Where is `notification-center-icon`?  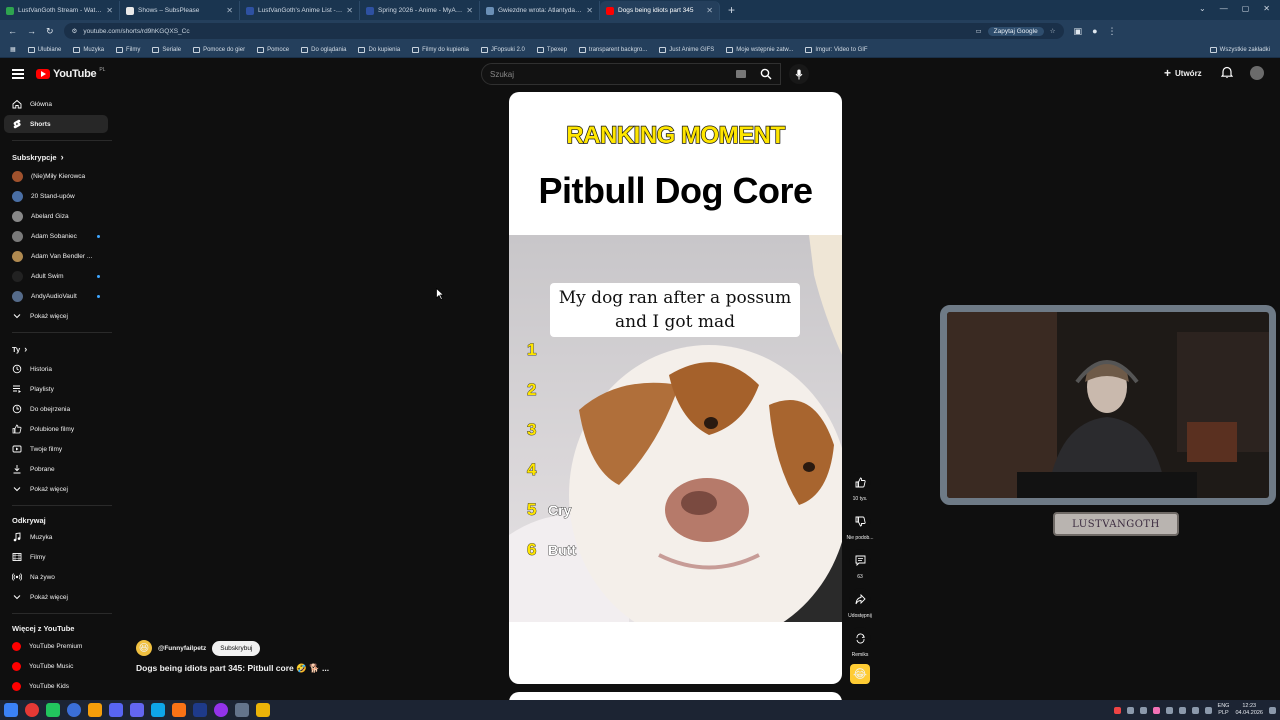
notification-center-icon is located at coordinates (1272, 710).